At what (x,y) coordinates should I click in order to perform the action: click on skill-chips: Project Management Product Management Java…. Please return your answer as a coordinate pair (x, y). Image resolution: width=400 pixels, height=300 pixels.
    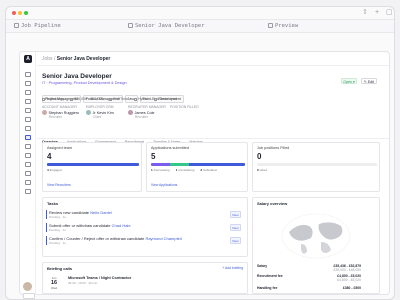
    Looking at the image, I should click on (113, 96).